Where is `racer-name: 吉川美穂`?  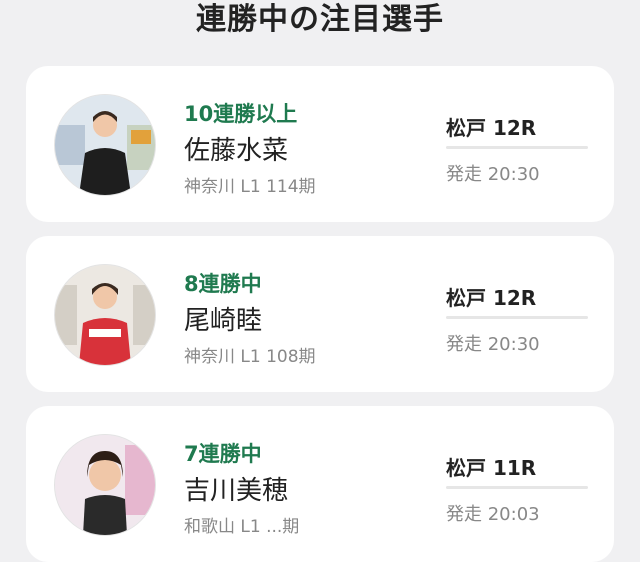
racer-name: 吉川美穂 is located at coordinates (236, 491).